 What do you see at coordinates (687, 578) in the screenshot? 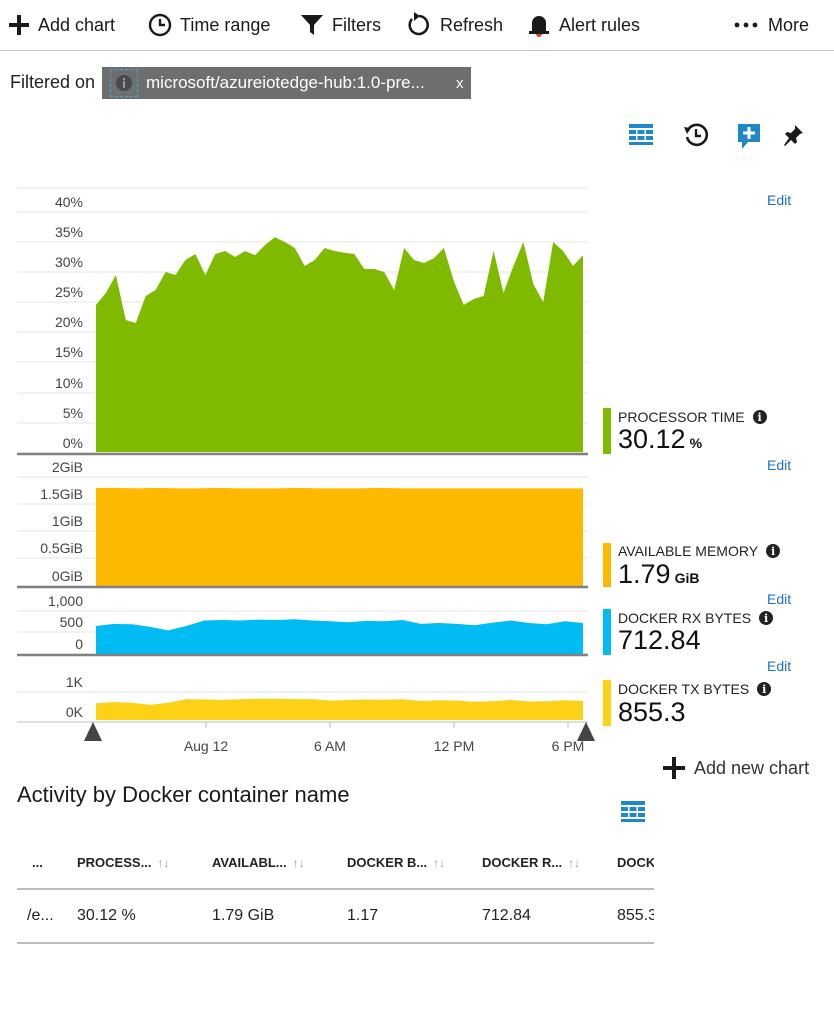
I see `legend-unit: GiB` at bounding box center [687, 578].